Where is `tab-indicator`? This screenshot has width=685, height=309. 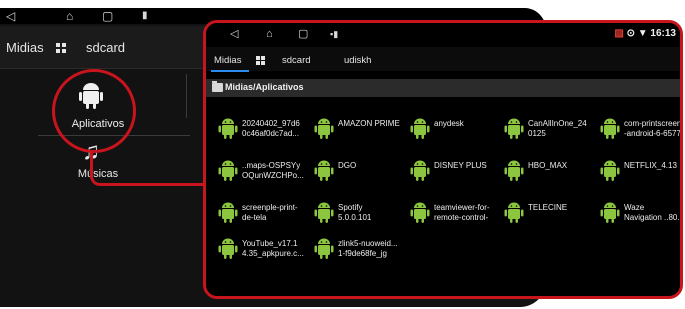
tab-indicator is located at coordinates (230, 71).